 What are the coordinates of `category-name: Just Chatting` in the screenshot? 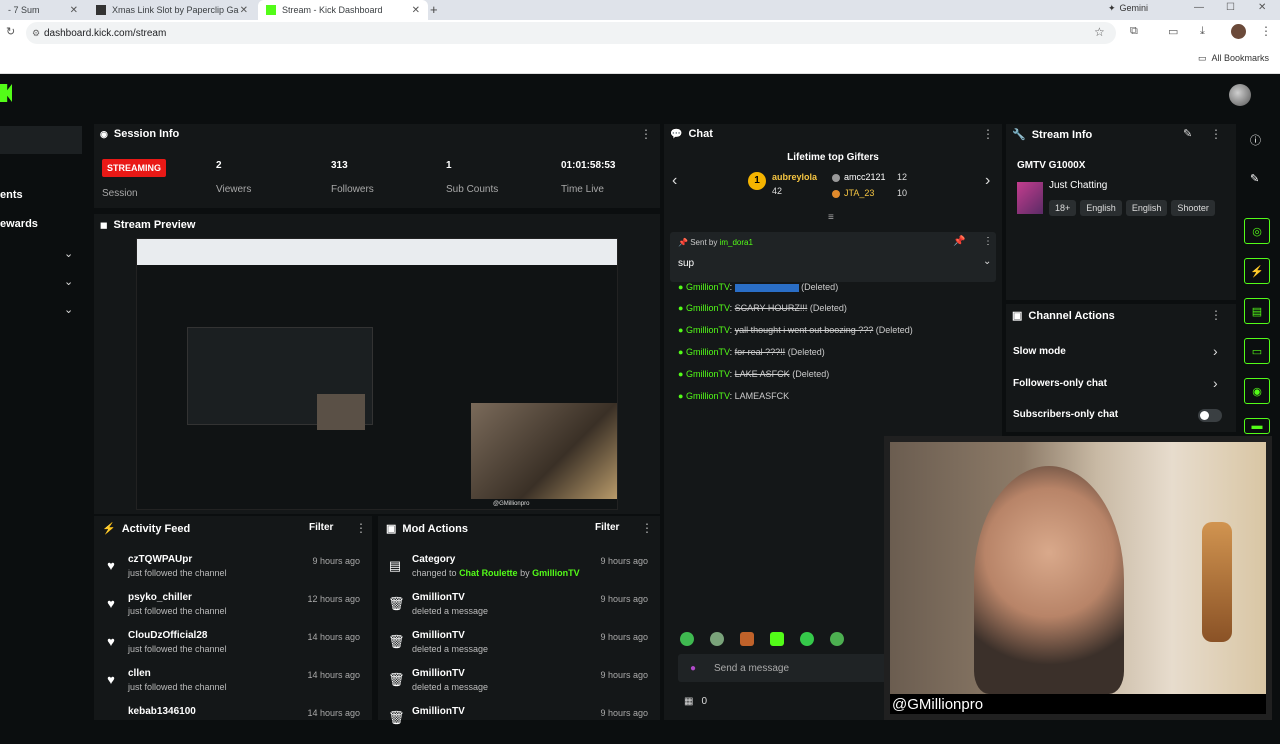 It's located at (1078, 185).